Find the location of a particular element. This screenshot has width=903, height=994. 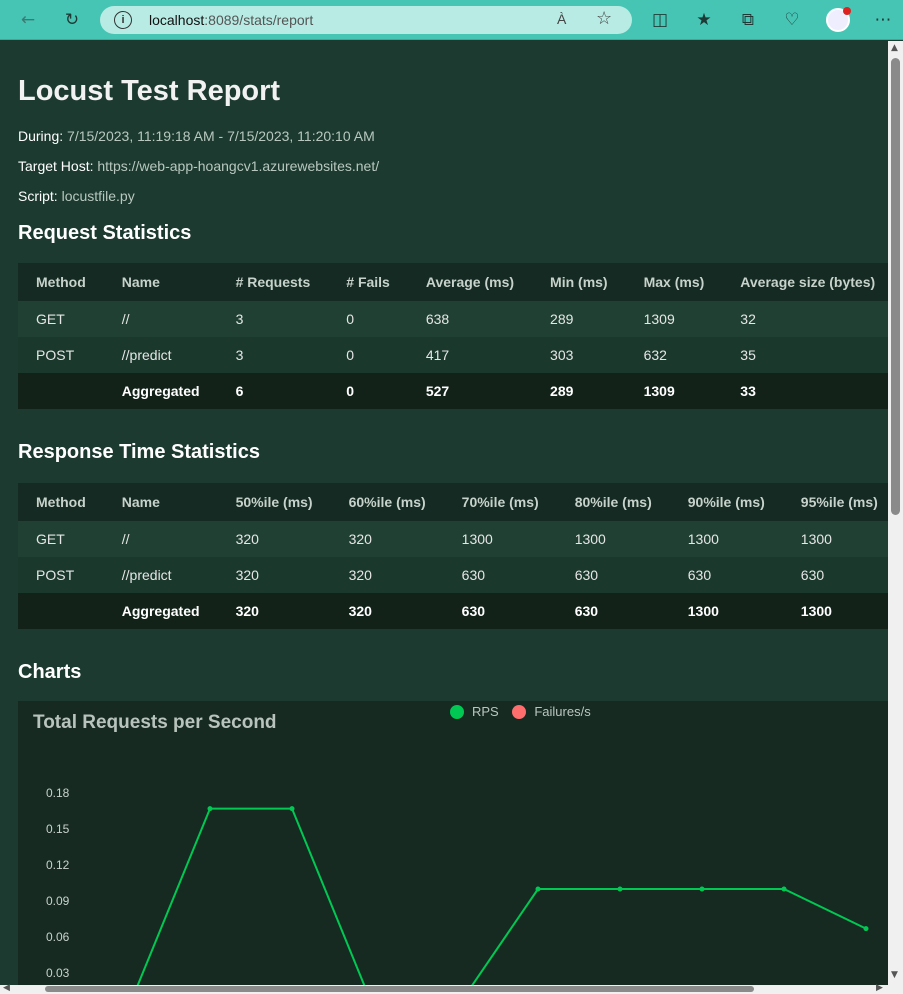

aggregated-cell: 527 is located at coordinates (437, 391).